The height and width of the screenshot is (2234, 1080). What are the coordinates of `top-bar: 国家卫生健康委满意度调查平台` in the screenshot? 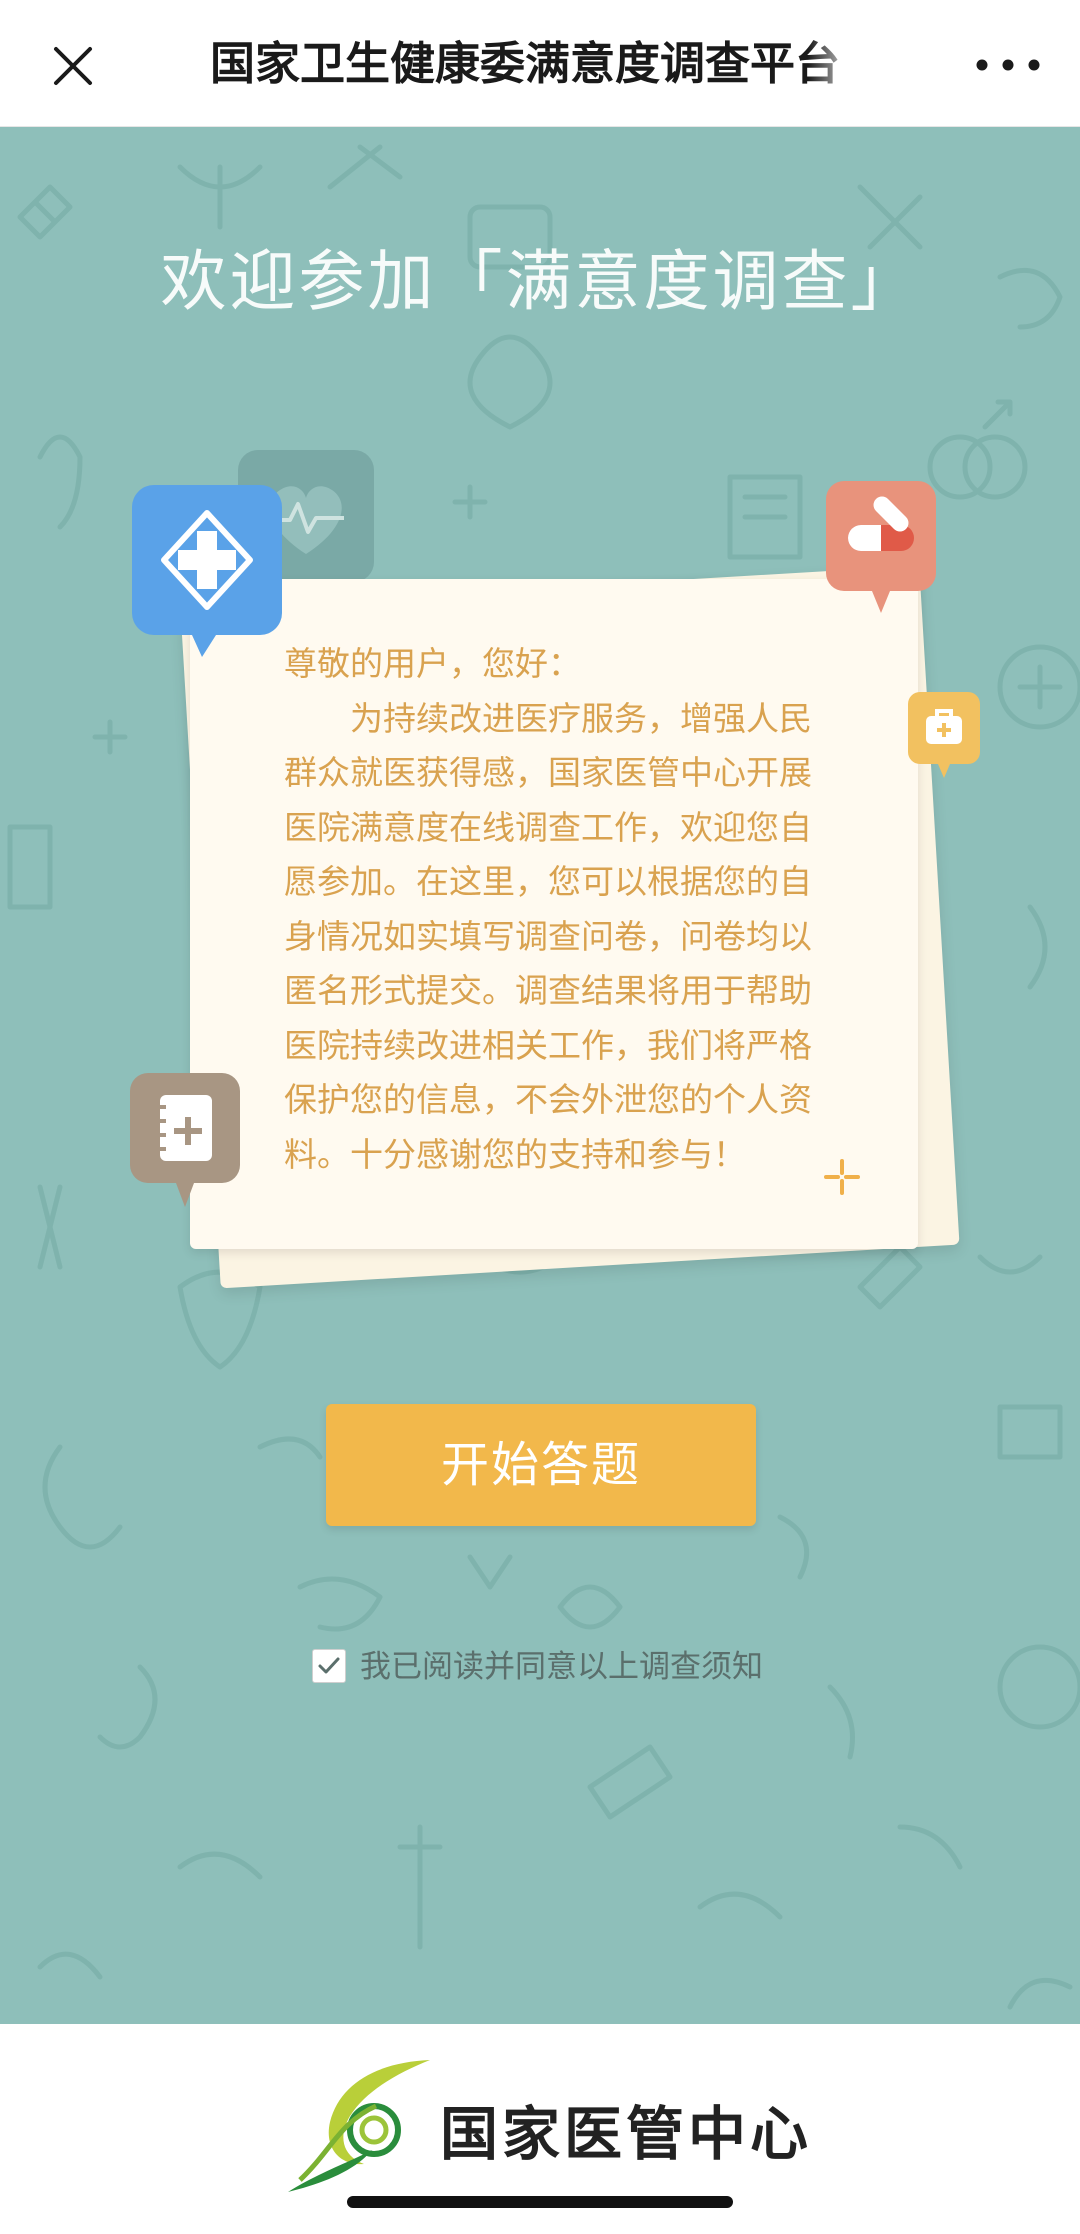 It's located at (540, 63).